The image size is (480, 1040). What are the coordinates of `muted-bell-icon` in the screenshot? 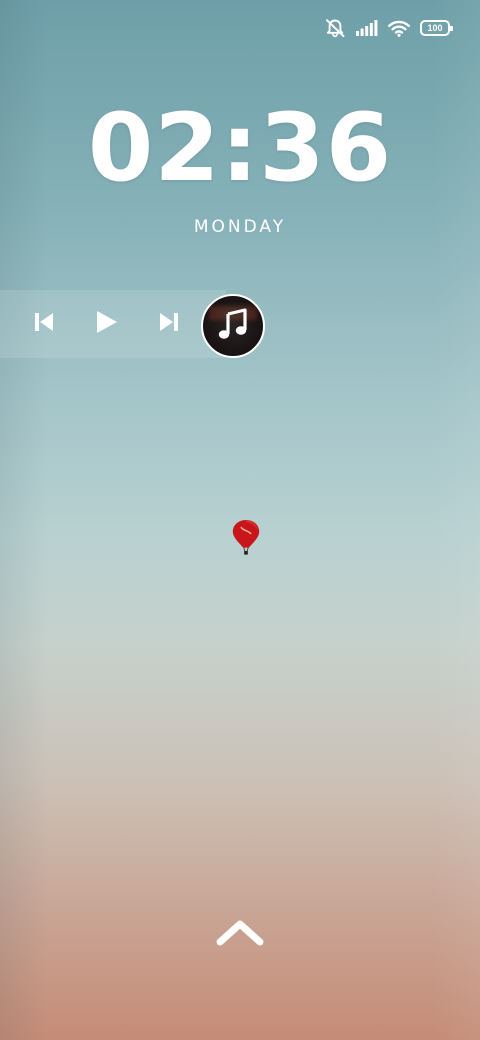 It's located at (335, 28).